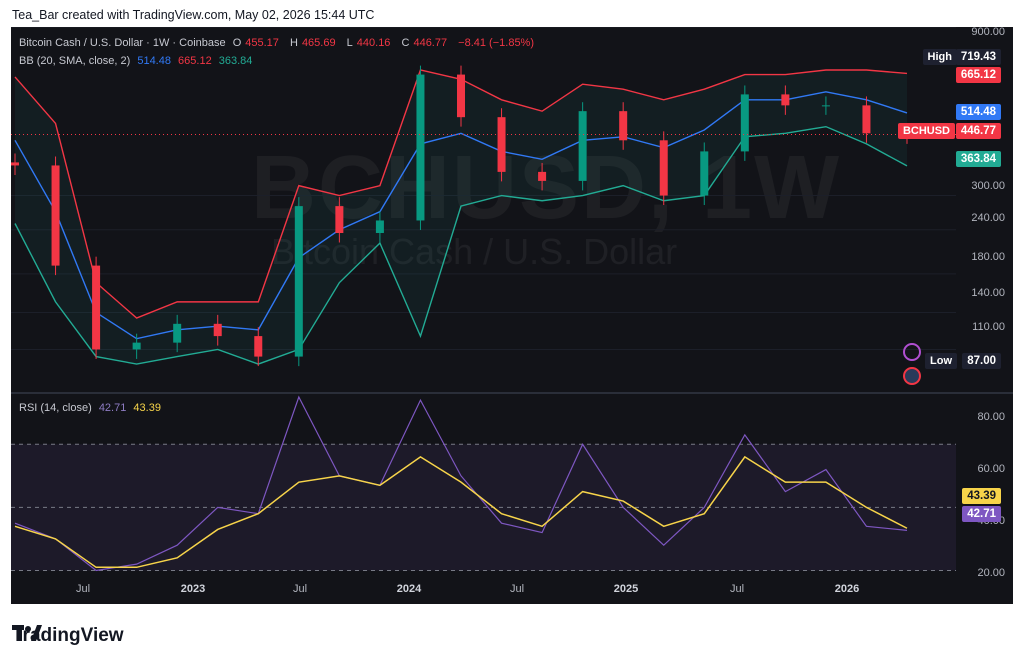 The width and height of the screenshot is (1024, 667). Describe the element at coordinates (978, 159) in the screenshot. I see `bb-lower-tag: 363.84` at that location.